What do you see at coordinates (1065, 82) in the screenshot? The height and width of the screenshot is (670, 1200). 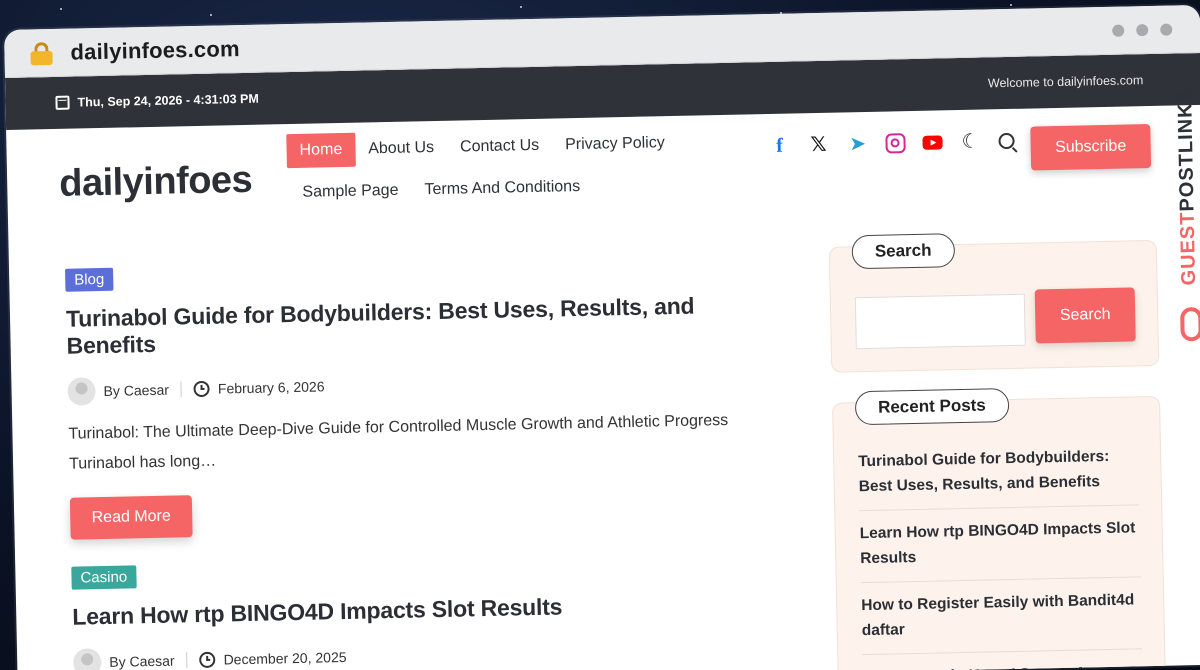 I see `welcome-text: Welcome to dailyinfoes.com` at bounding box center [1065, 82].